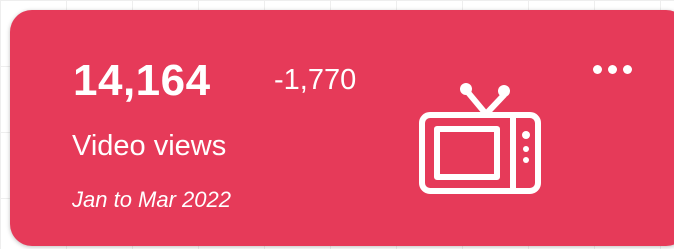 The width and height of the screenshot is (674, 249). What do you see at coordinates (315, 80) in the screenshot?
I see `metric-change: -1,770` at bounding box center [315, 80].